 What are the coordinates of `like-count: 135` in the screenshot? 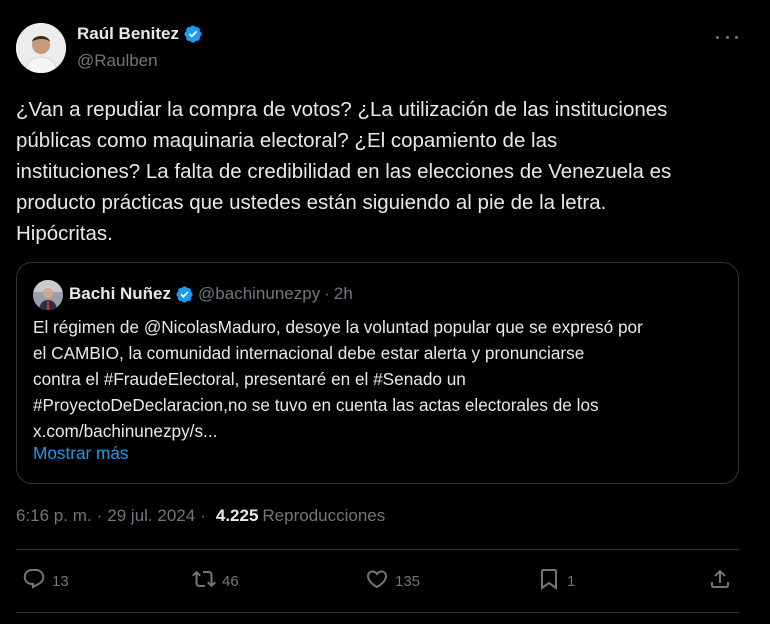 It's located at (408, 581).